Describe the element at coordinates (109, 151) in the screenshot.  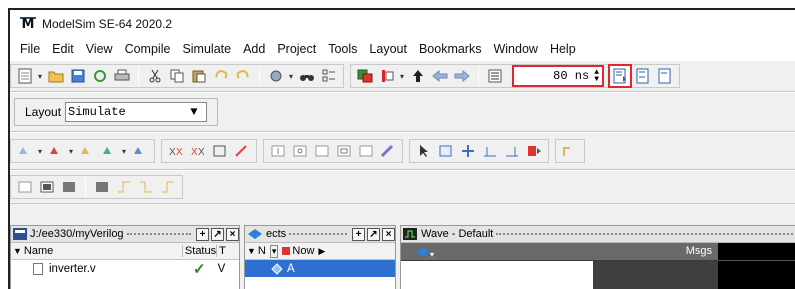
I see `step-back-icon` at that location.